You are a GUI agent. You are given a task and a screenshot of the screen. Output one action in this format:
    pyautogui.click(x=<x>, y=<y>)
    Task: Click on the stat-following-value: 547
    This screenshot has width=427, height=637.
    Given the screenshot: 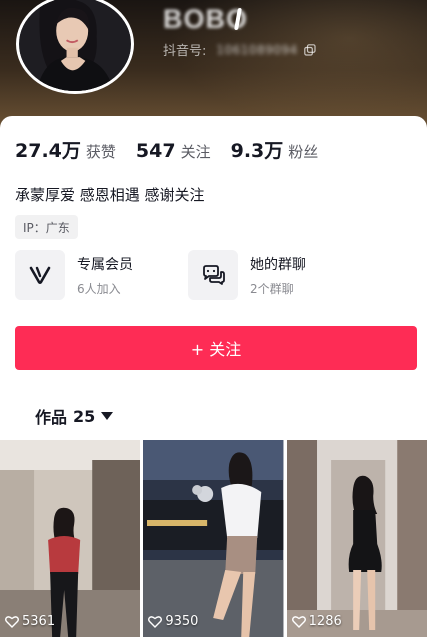 What is the action you would take?
    pyautogui.click(x=155, y=151)
    